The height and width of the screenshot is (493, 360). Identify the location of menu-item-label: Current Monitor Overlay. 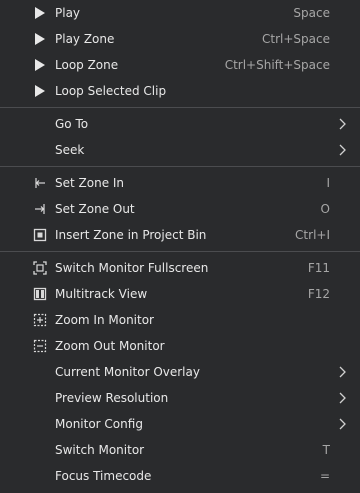
(127, 372).